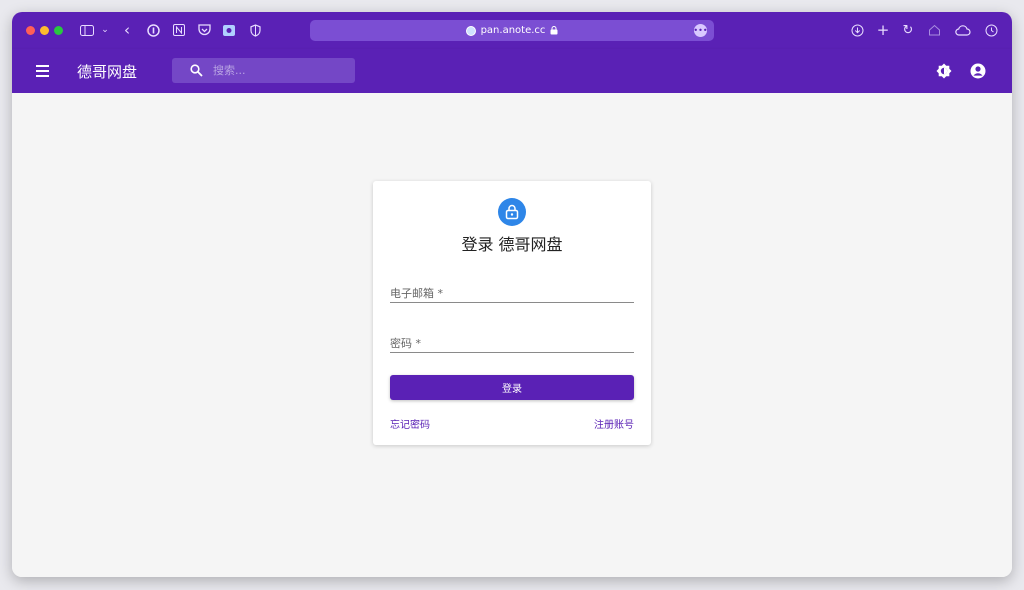 The image size is (1024, 590). I want to click on cloud-icon, so click(963, 30).